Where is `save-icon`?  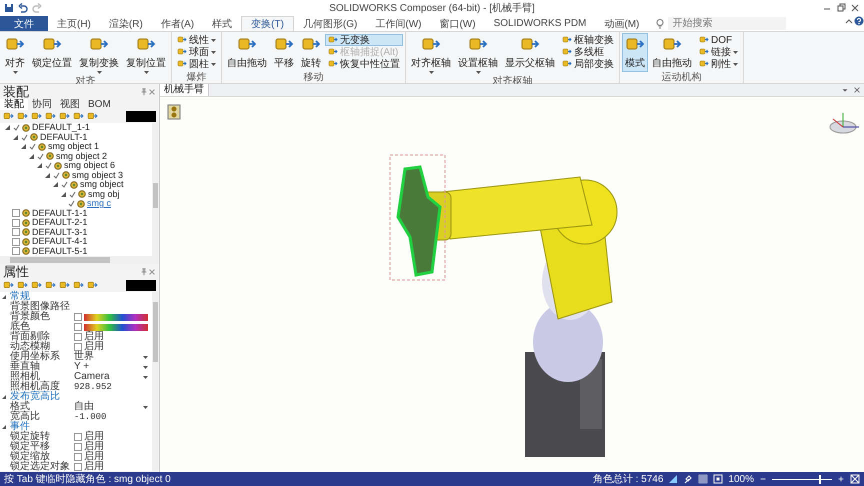
save-icon is located at coordinates (9, 8).